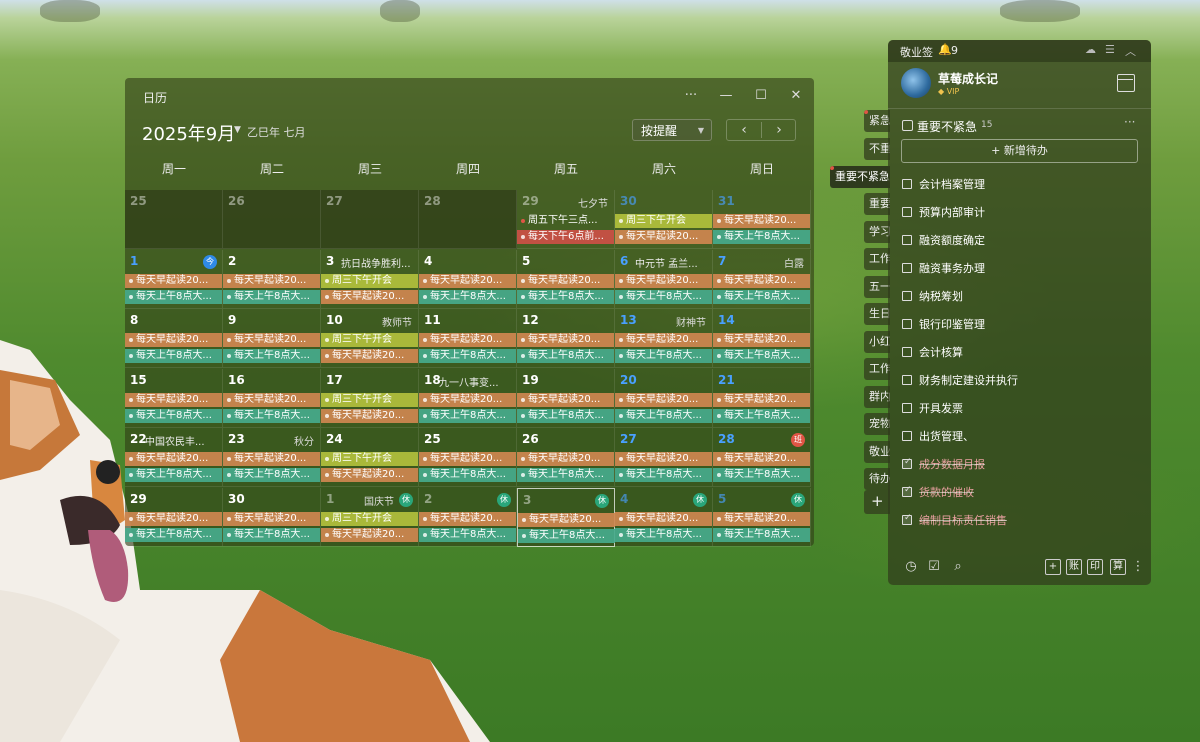 This screenshot has height=742, width=1200. Describe the element at coordinates (958, 567) in the screenshot. I see `search-icon: ⌕` at that location.